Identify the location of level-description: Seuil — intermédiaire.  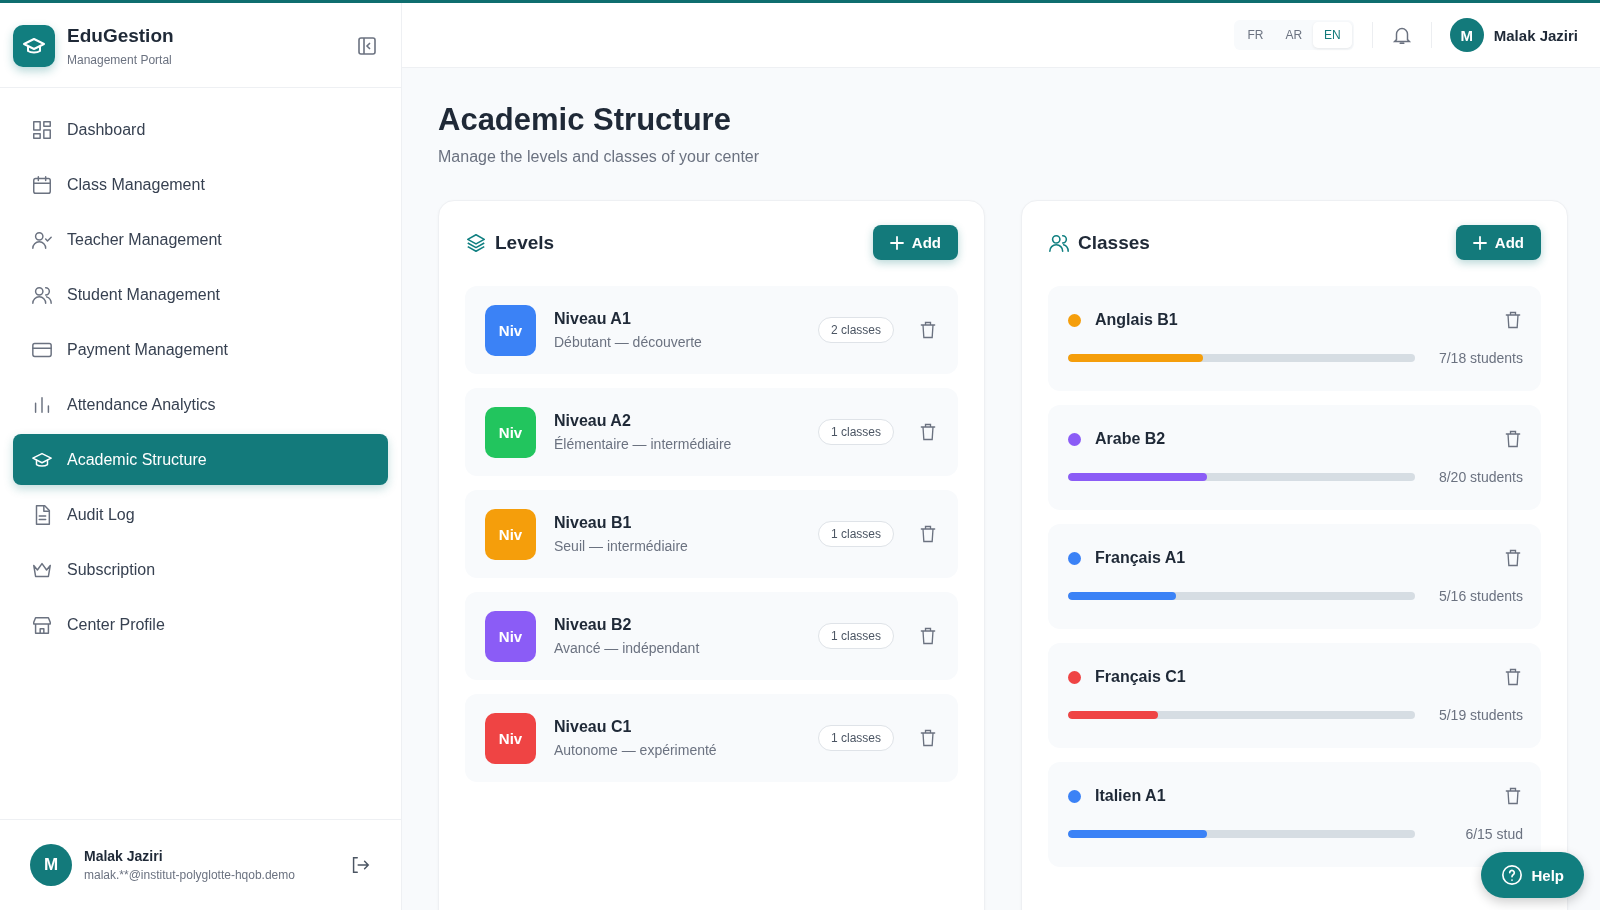
(621, 546).